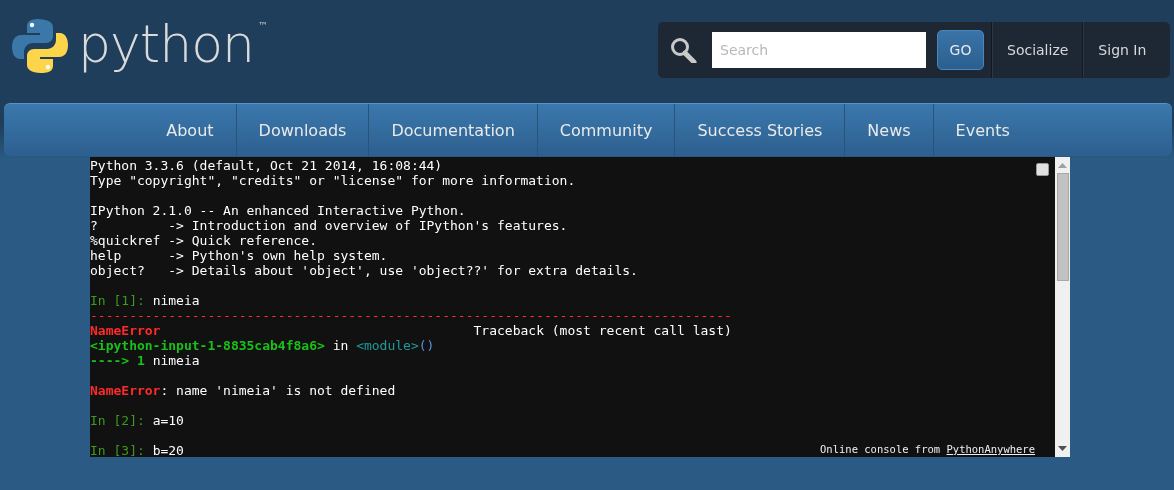 The height and width of the screenshot is (490, 1174). What do you see at coordinates (1042, 169) in the screenshot?
I see `square-icon` at bounding box center [1042, 169].